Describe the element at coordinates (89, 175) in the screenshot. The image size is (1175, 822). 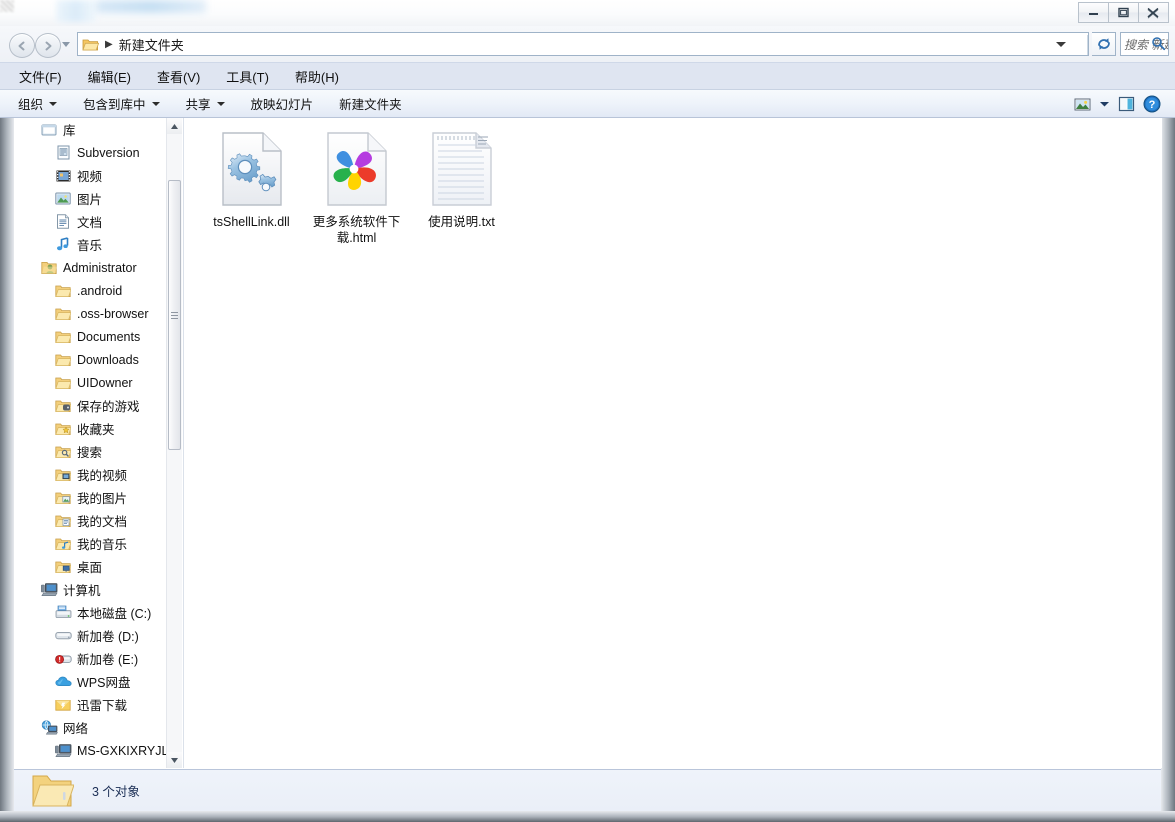
I see `sidebar-item-2: 视频` at that location.